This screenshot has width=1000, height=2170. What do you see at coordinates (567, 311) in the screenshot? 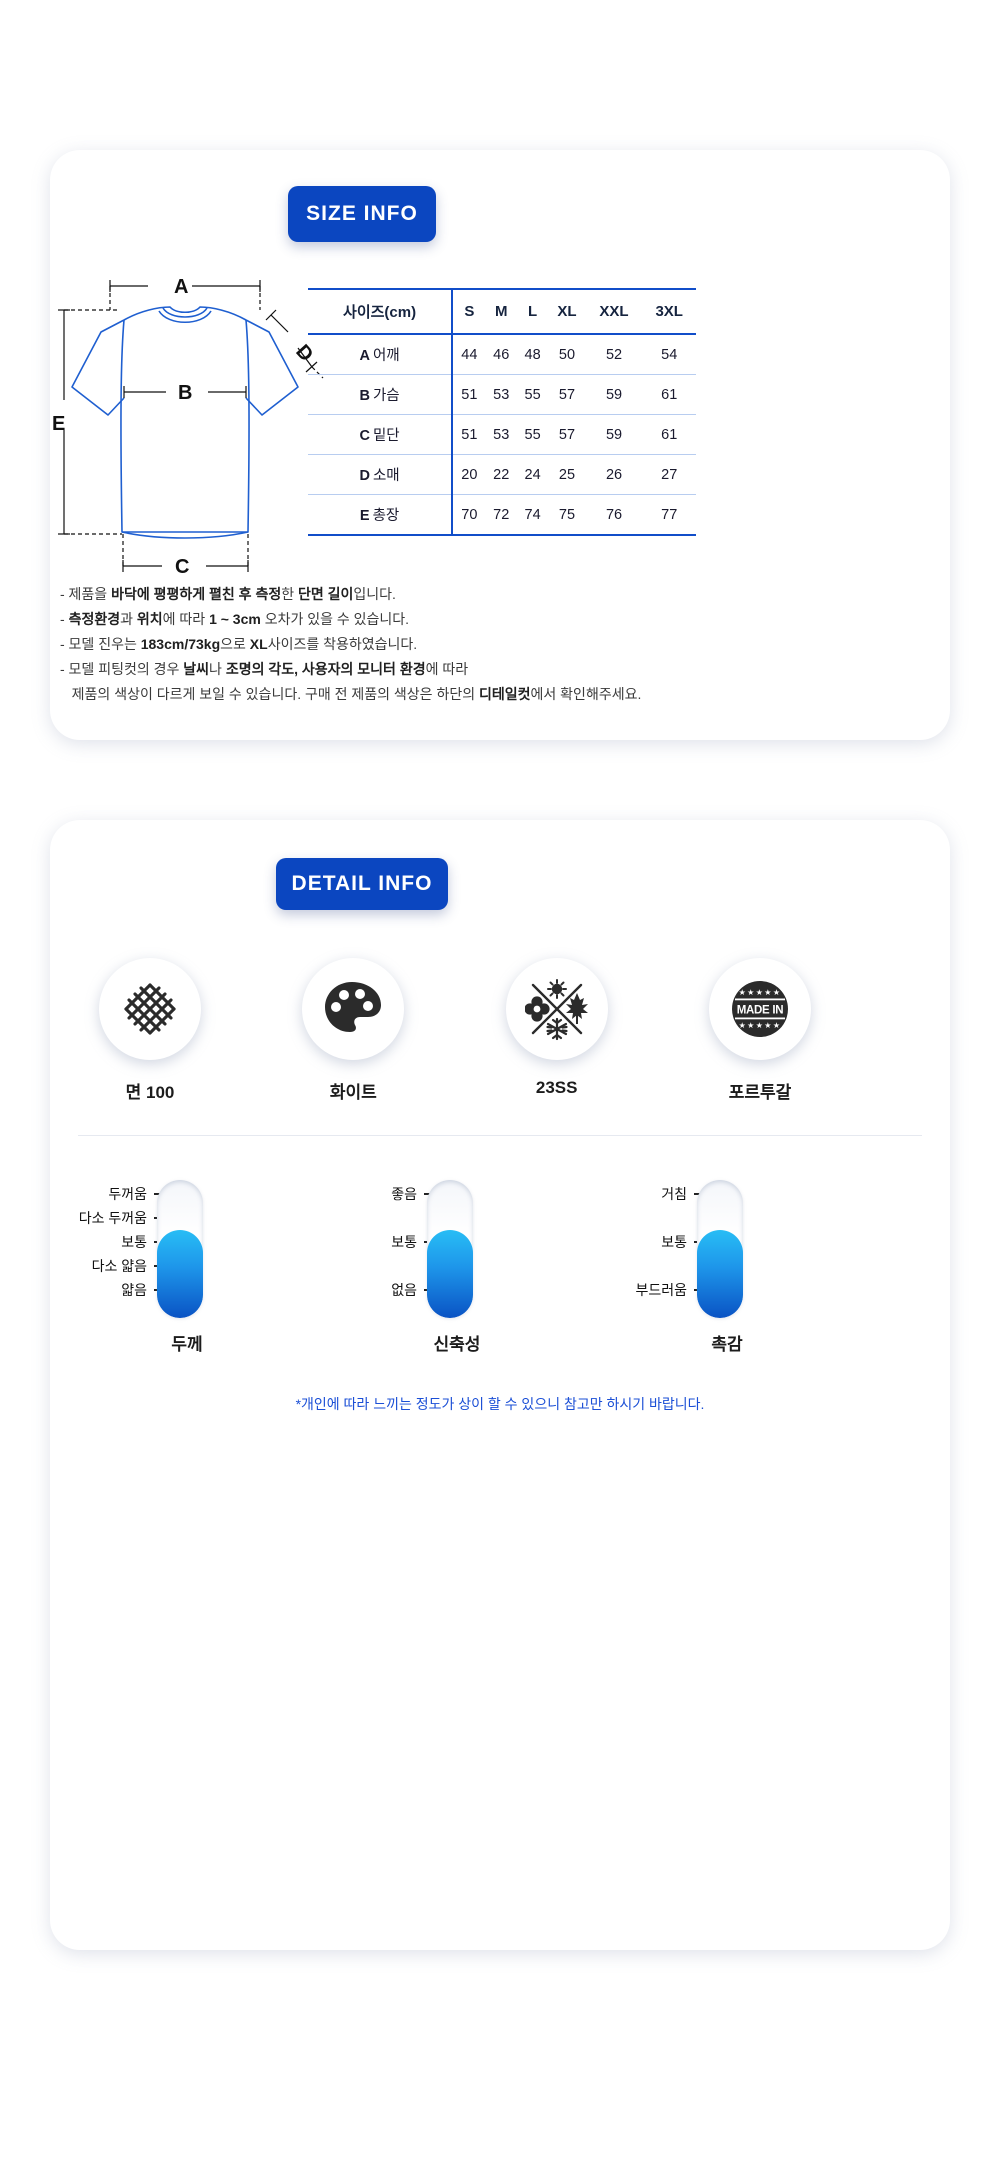
I see `size-column-header: XL` at bounding box center [567, 311].